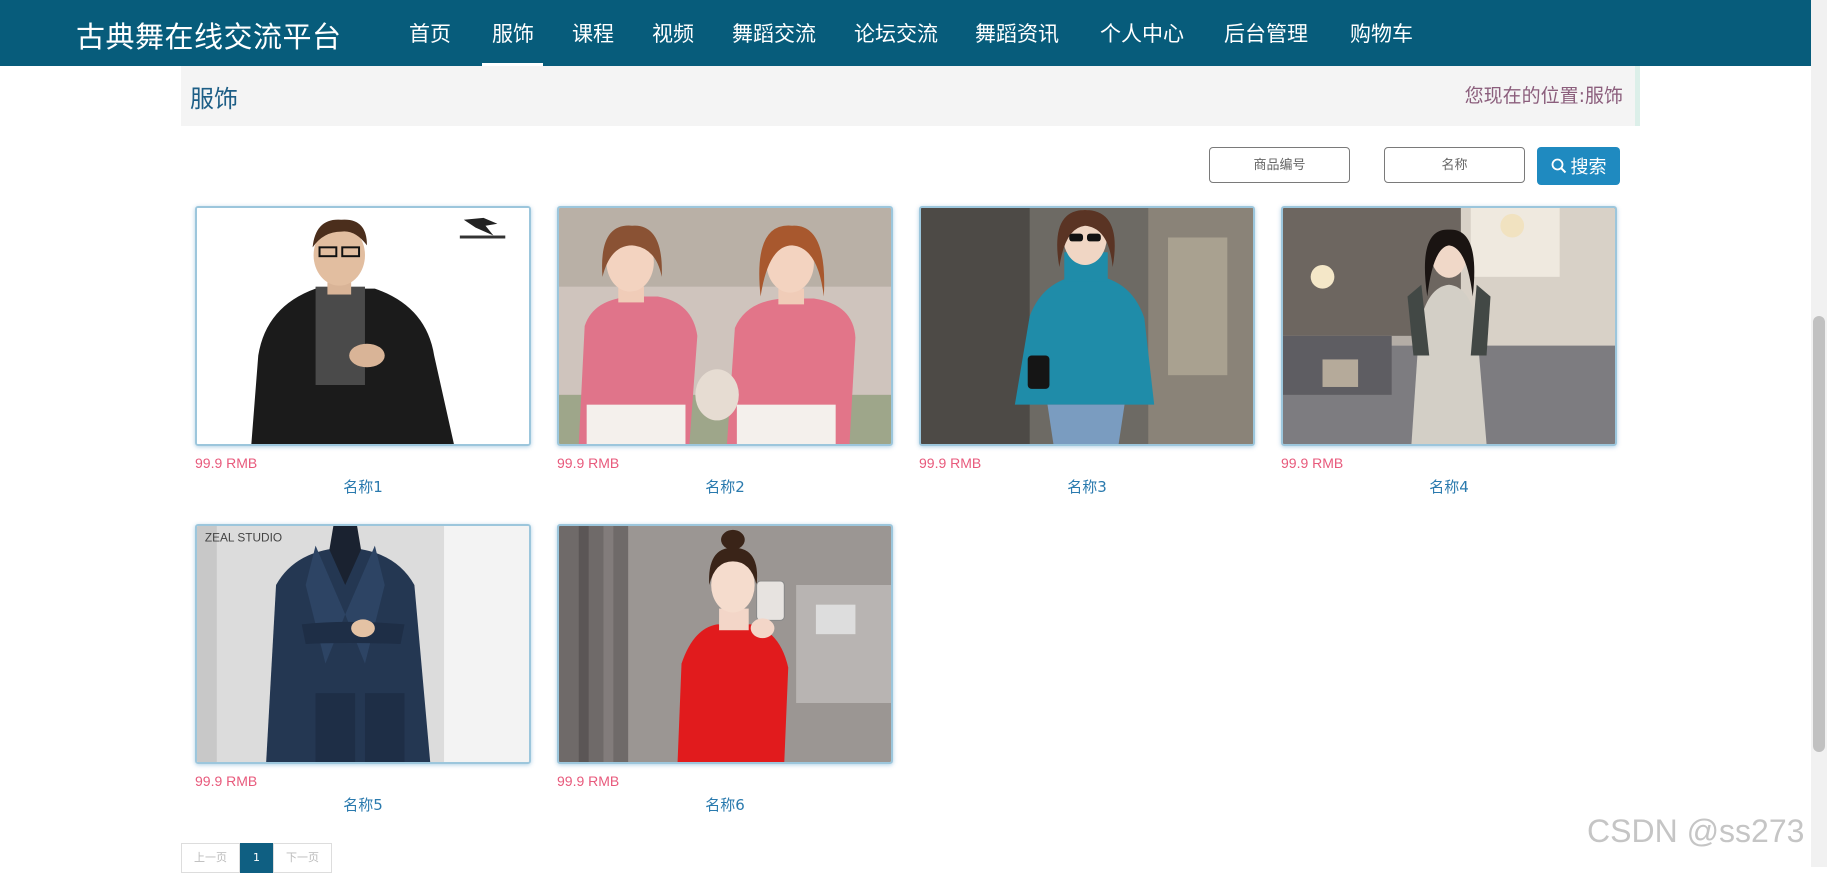 Image resolution: width=1827 pixels, height=873 pixels. I want to click on nav-dance-news: 舞蹈资讯, so click(1017, 33).